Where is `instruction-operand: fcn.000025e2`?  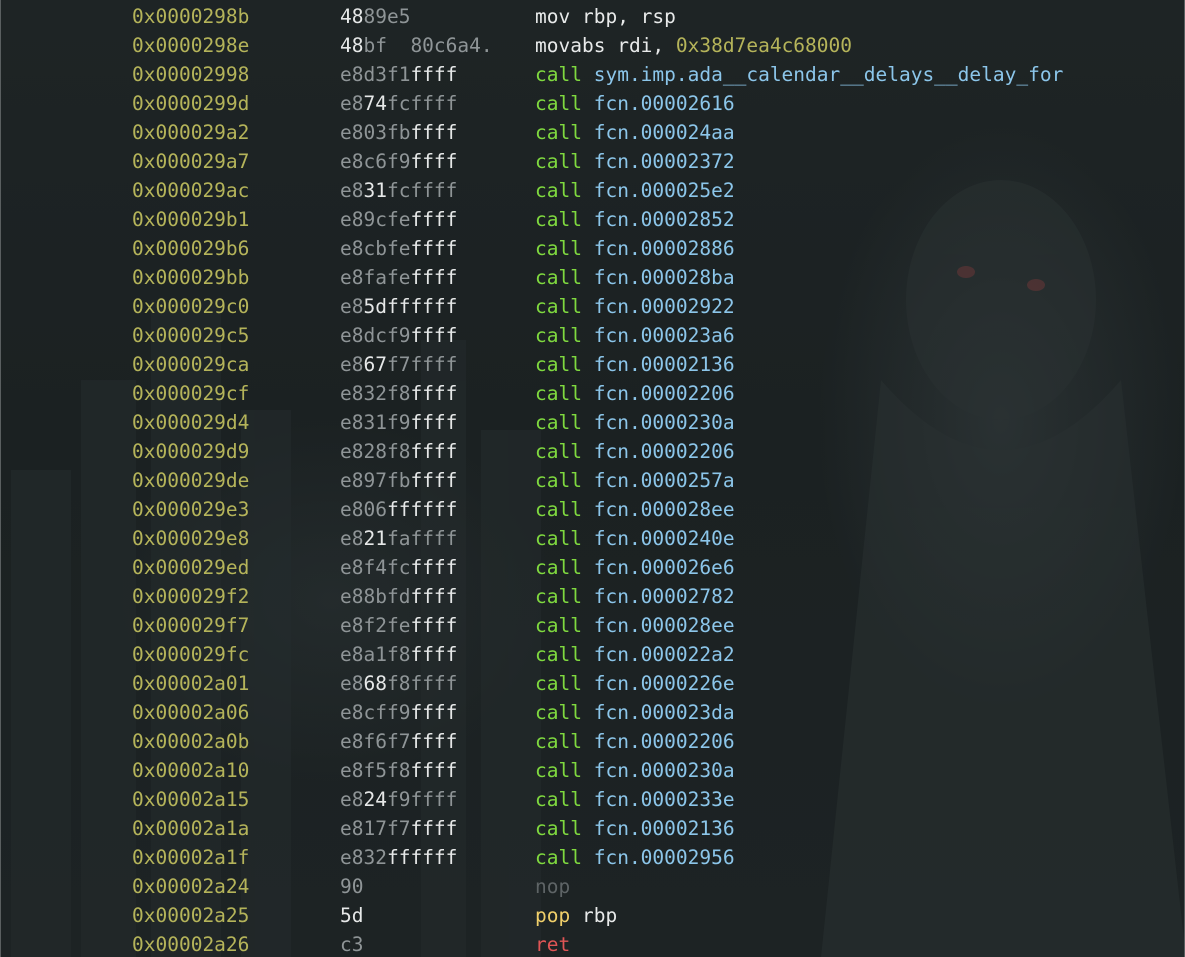 instruction-operand: fcn.000025e2 is located at coordinates (664, 190).